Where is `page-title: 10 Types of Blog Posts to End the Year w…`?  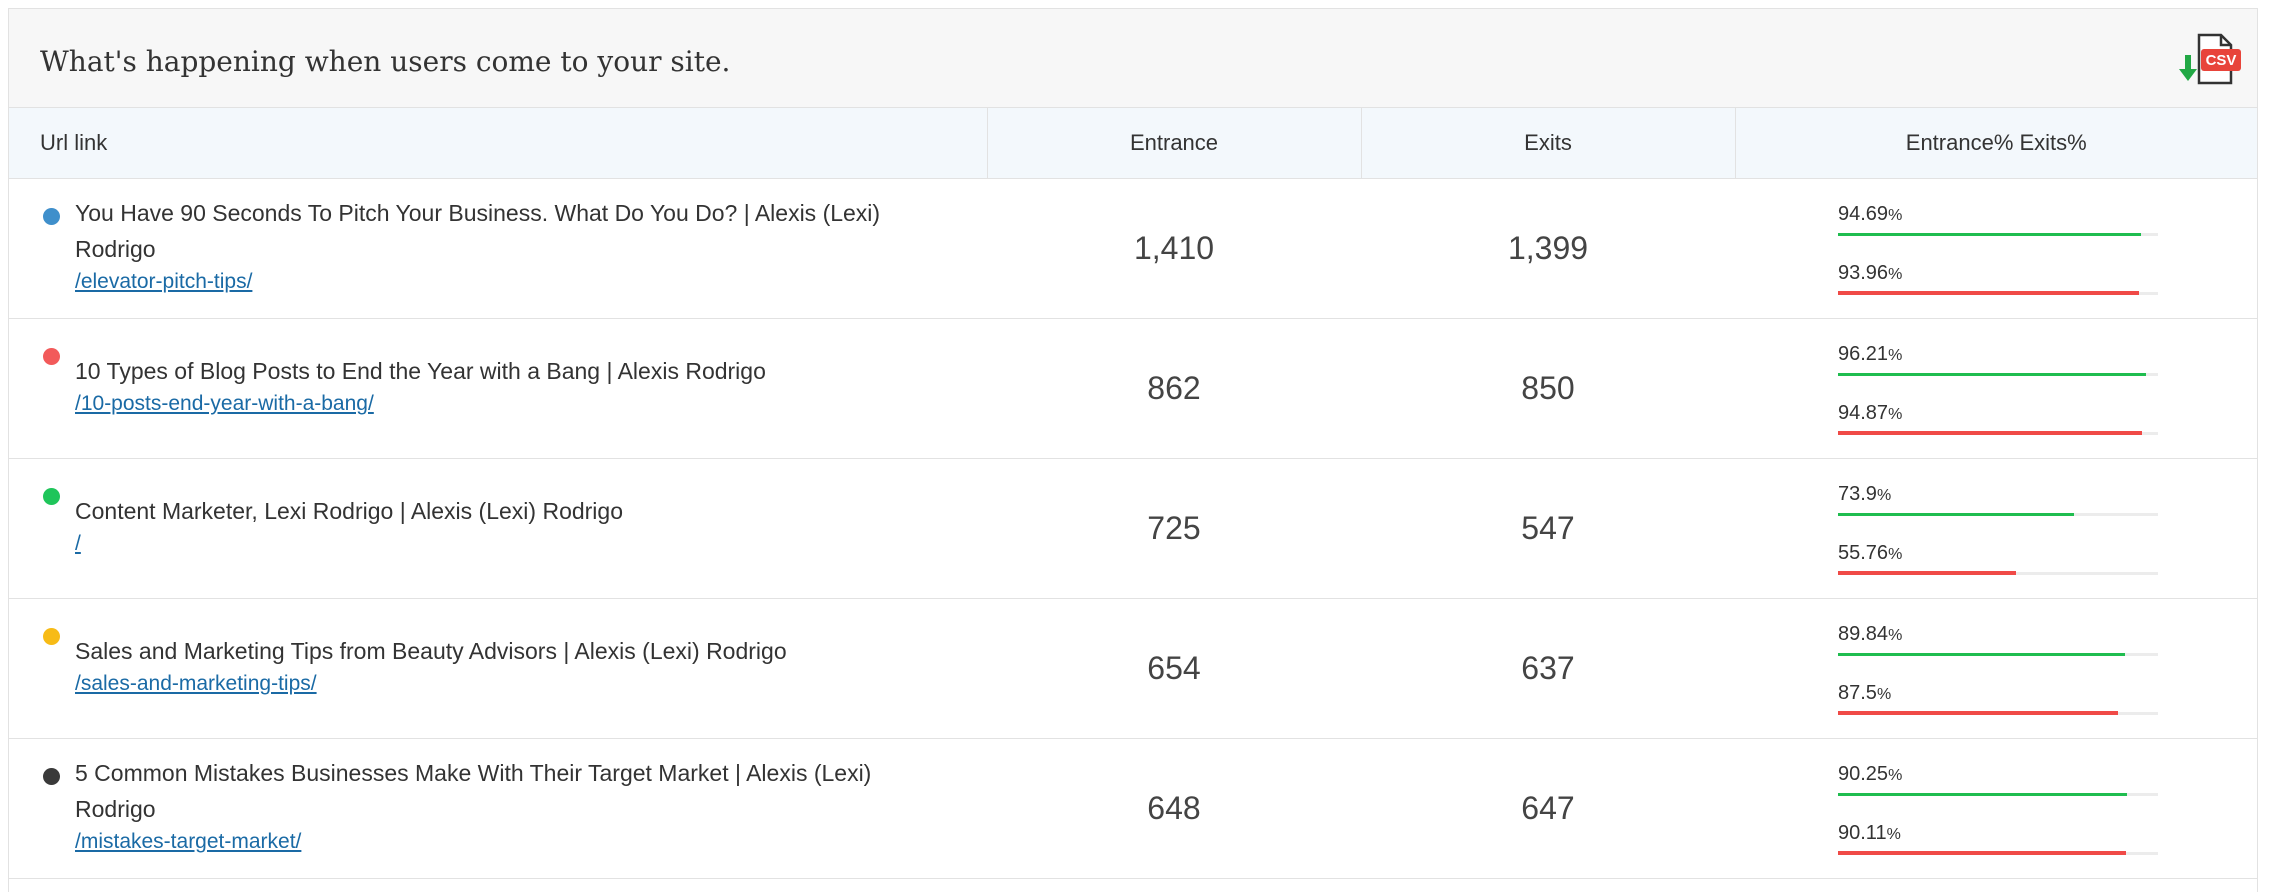 page-title: 10 Types of Blog Posts to End the Year w… is located at coordinates (420, 371).